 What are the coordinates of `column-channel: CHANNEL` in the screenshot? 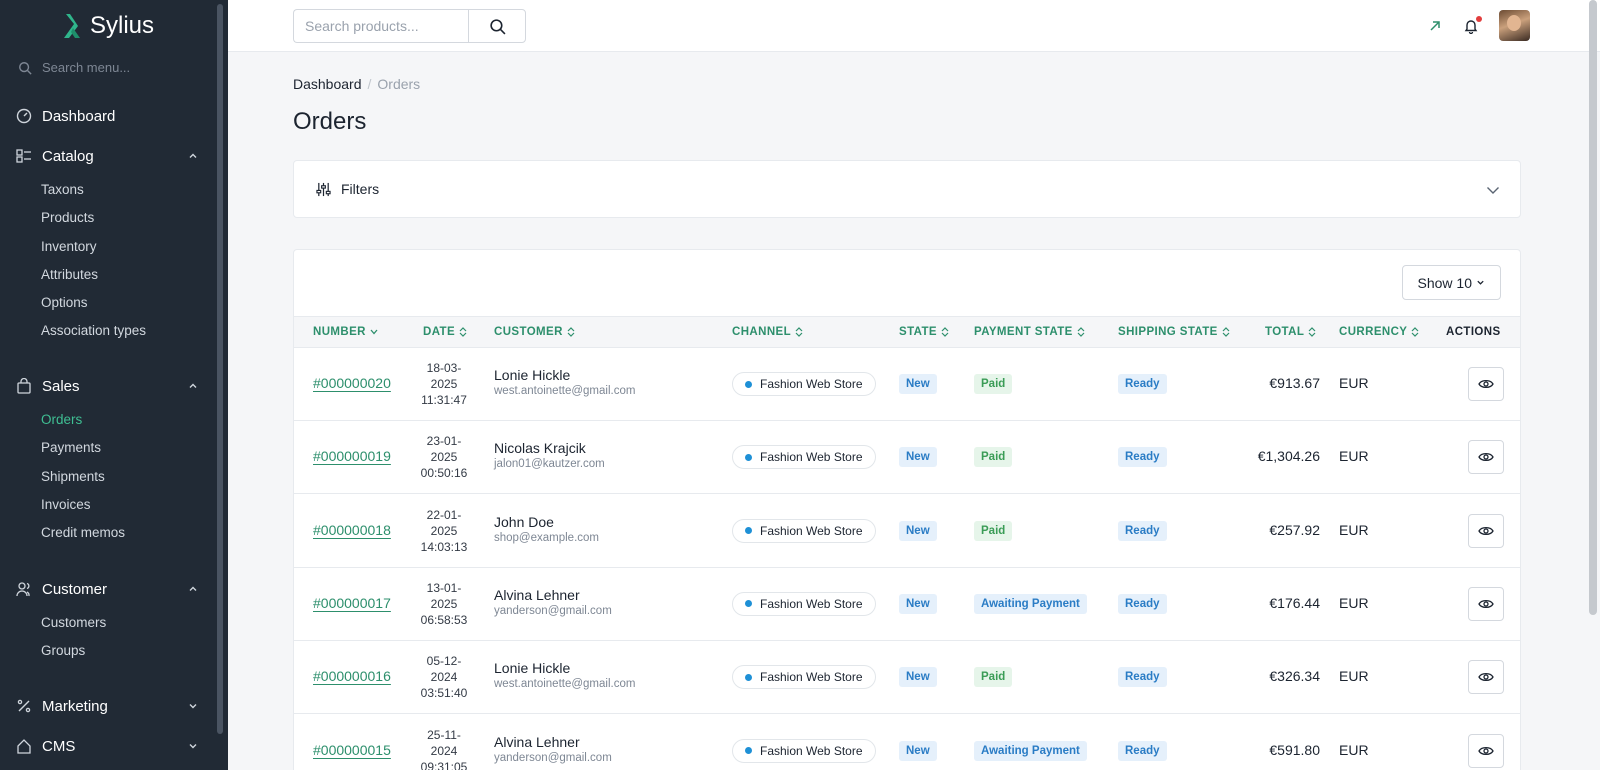 It's located at (767, 332).